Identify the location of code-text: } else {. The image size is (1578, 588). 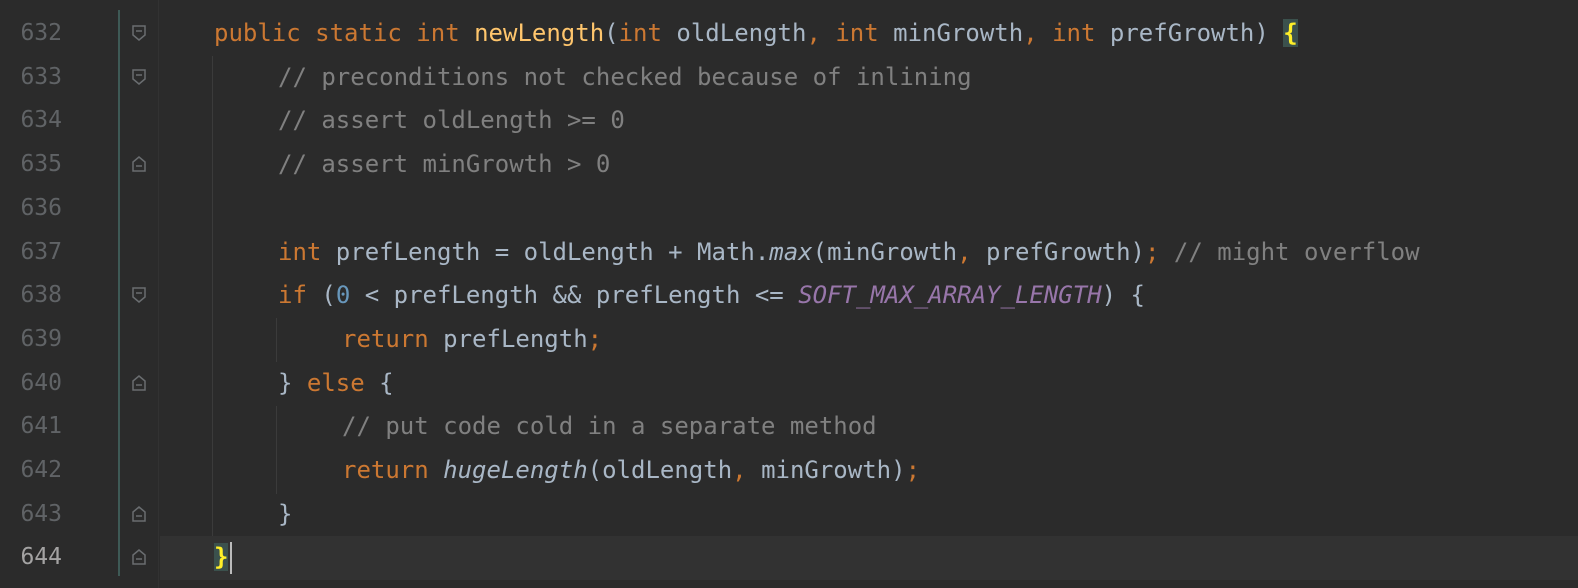
(336, 383).